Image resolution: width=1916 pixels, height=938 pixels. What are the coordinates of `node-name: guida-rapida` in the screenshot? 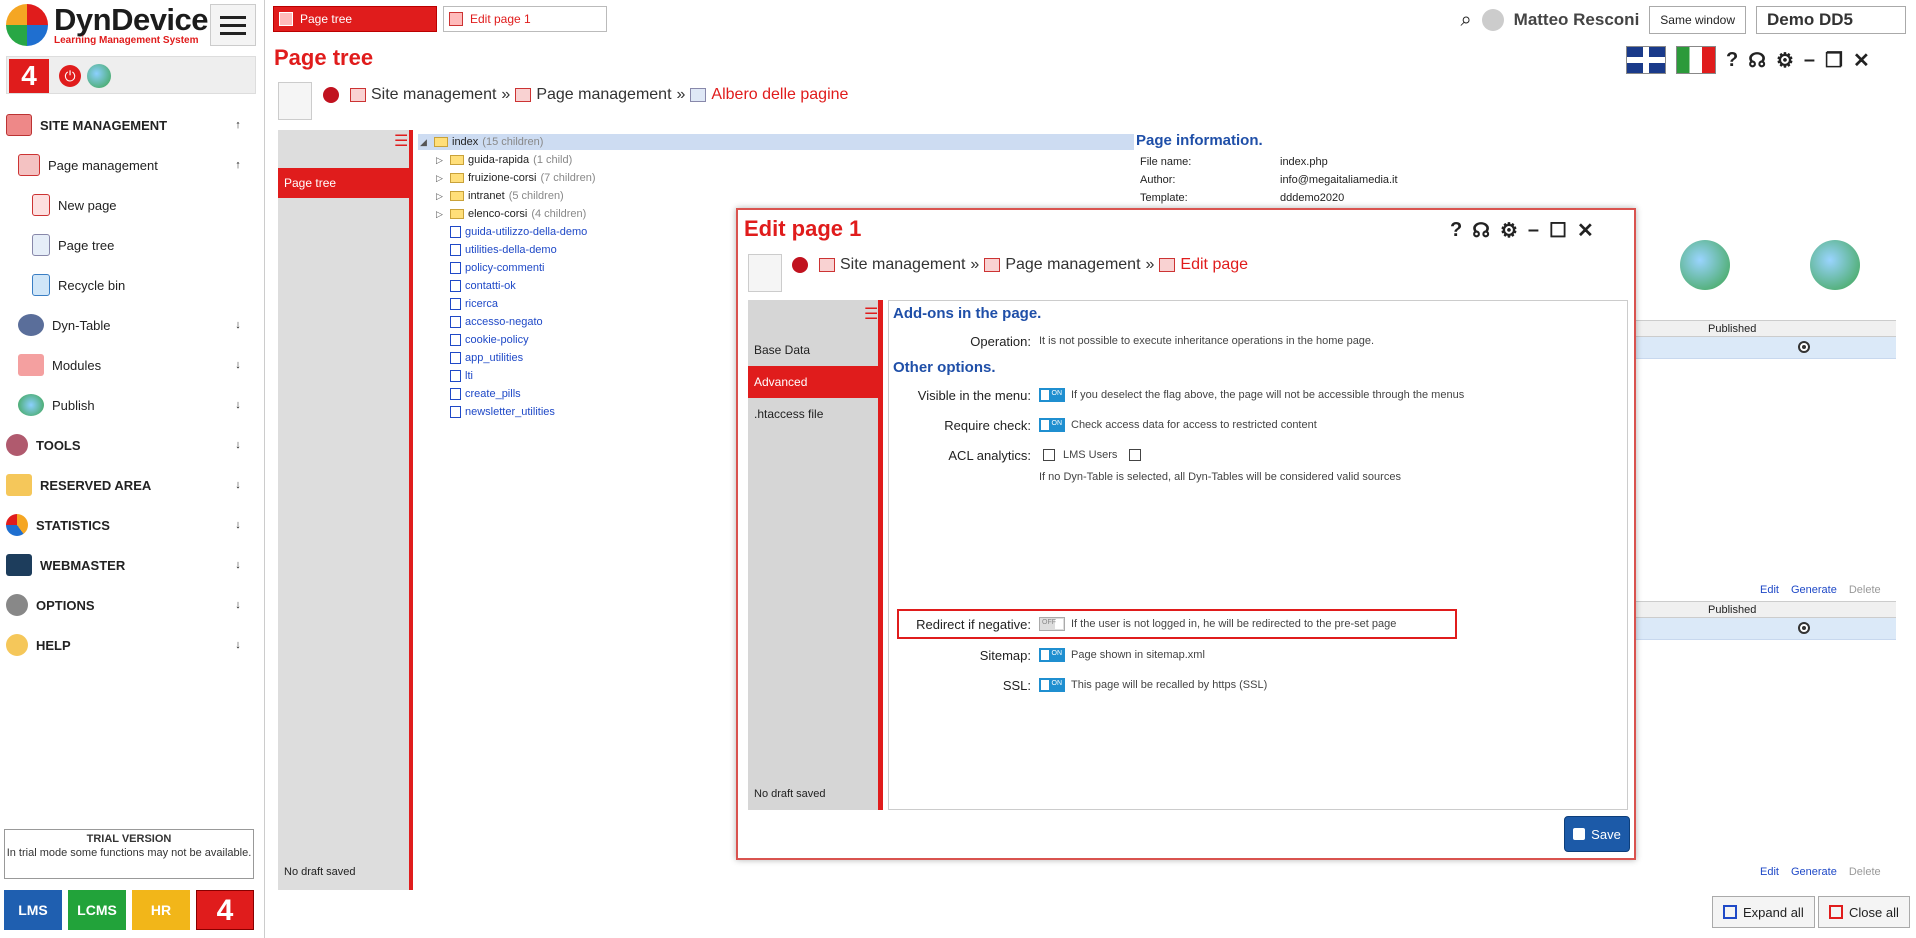 It's located at (499, 160).